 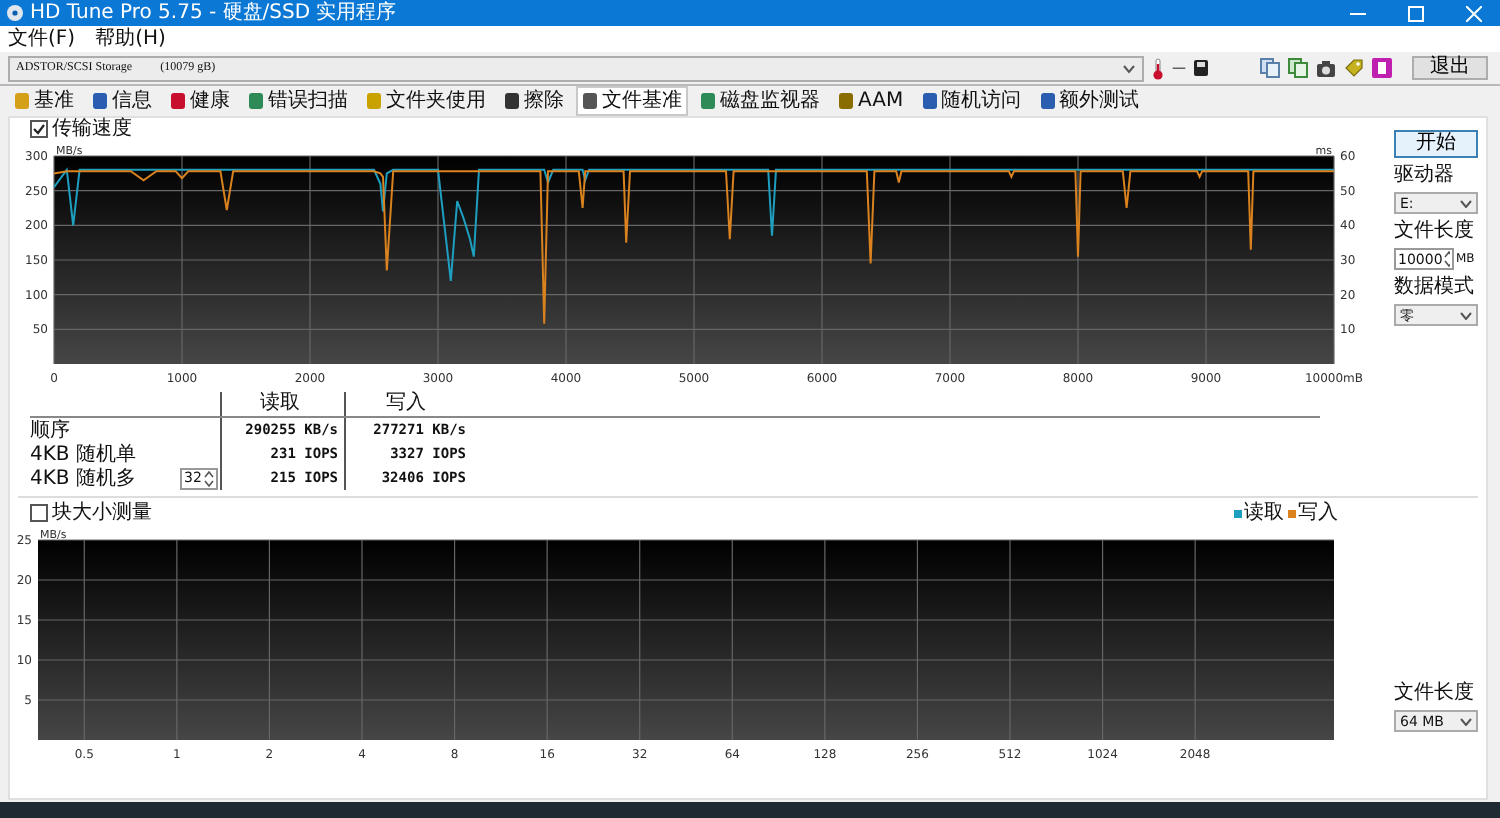 I want to click on row-label: 顺序, so click(x=51, y=430).